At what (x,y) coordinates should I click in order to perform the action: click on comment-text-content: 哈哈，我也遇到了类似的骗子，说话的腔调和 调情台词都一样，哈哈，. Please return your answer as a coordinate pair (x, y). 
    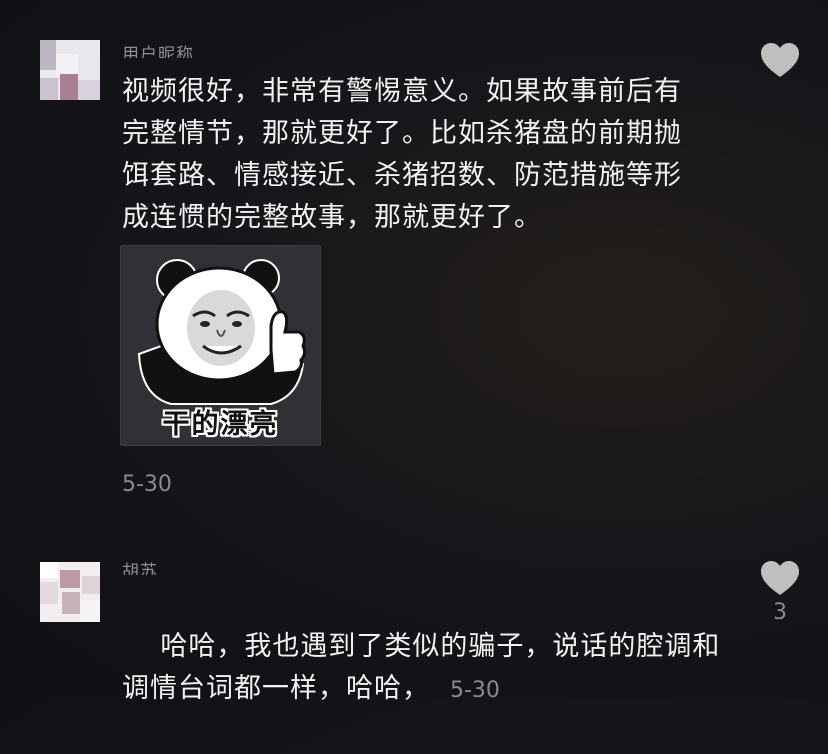
    Looking at the image, I should click on (421, 667).